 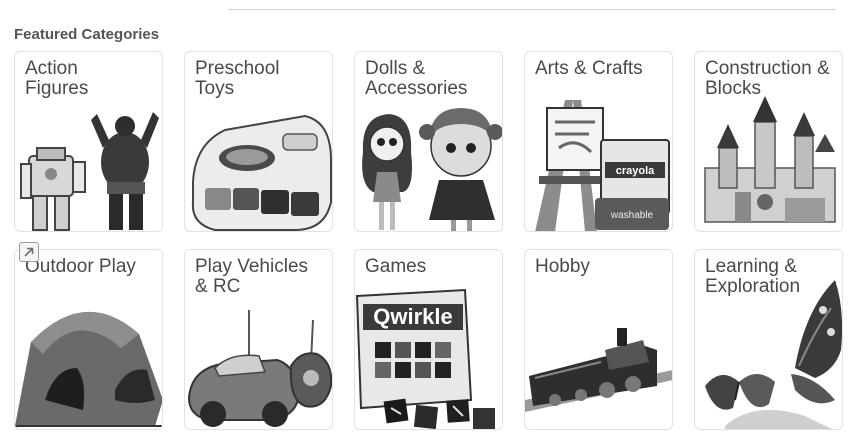 What do you see at coordinates (635, 171) in the screenshot?
I see `crayola-box-brand: crayola` at bounding box center [635, 171].